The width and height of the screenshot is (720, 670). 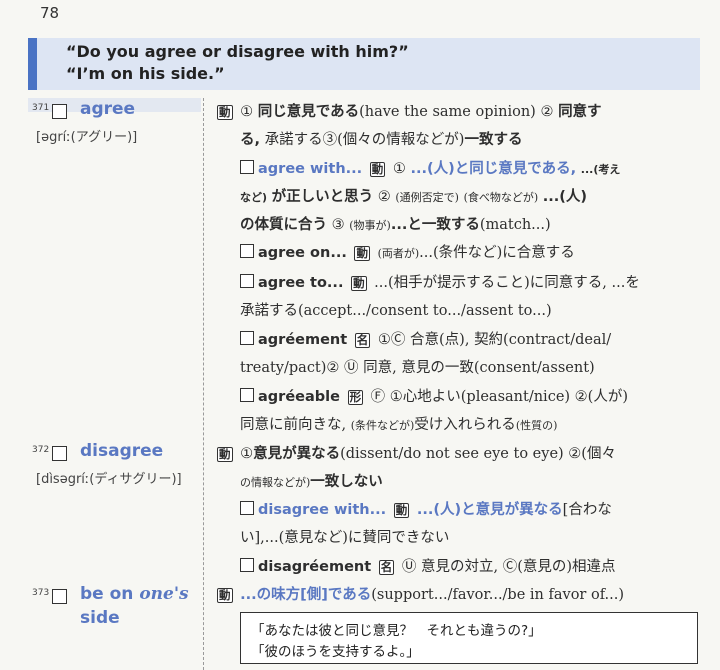 What do you see at coordinates (498, 368) in the screenshot?
I see `definition-text: 意見の一致(consent/assent)` at bounding box center [498, 368].